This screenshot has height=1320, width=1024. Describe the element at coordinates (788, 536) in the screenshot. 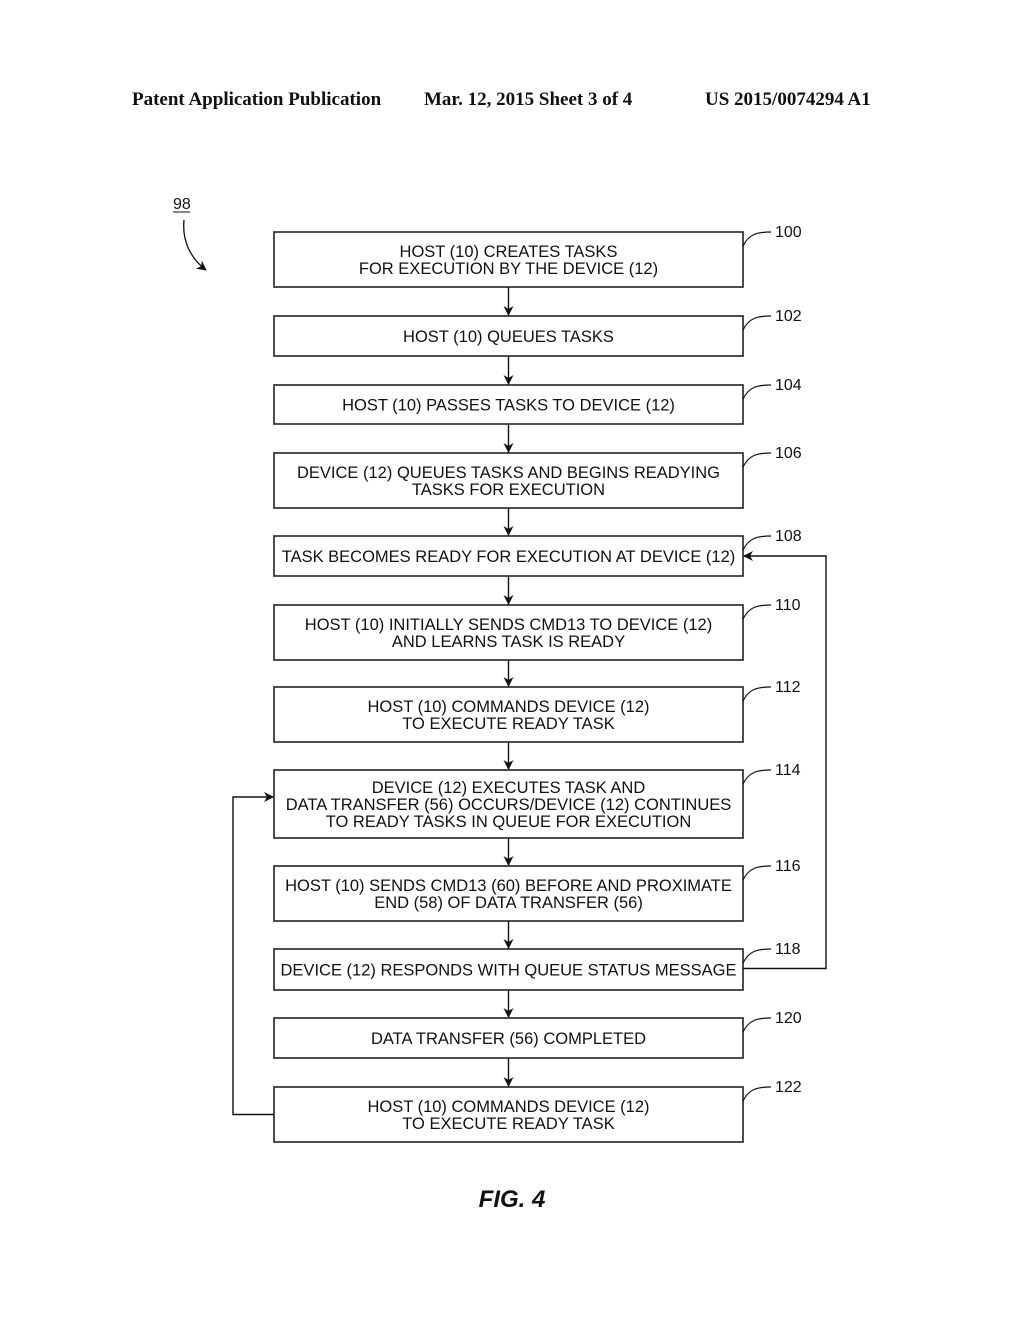

I see `step-reference-number: 108` at that location.